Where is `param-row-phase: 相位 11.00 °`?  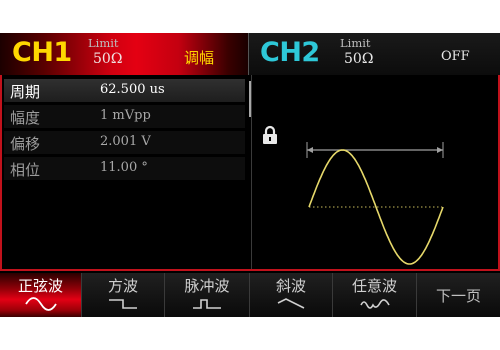 param-row-phase: 相位 11.00 ° is located at coordinates (124, 168).